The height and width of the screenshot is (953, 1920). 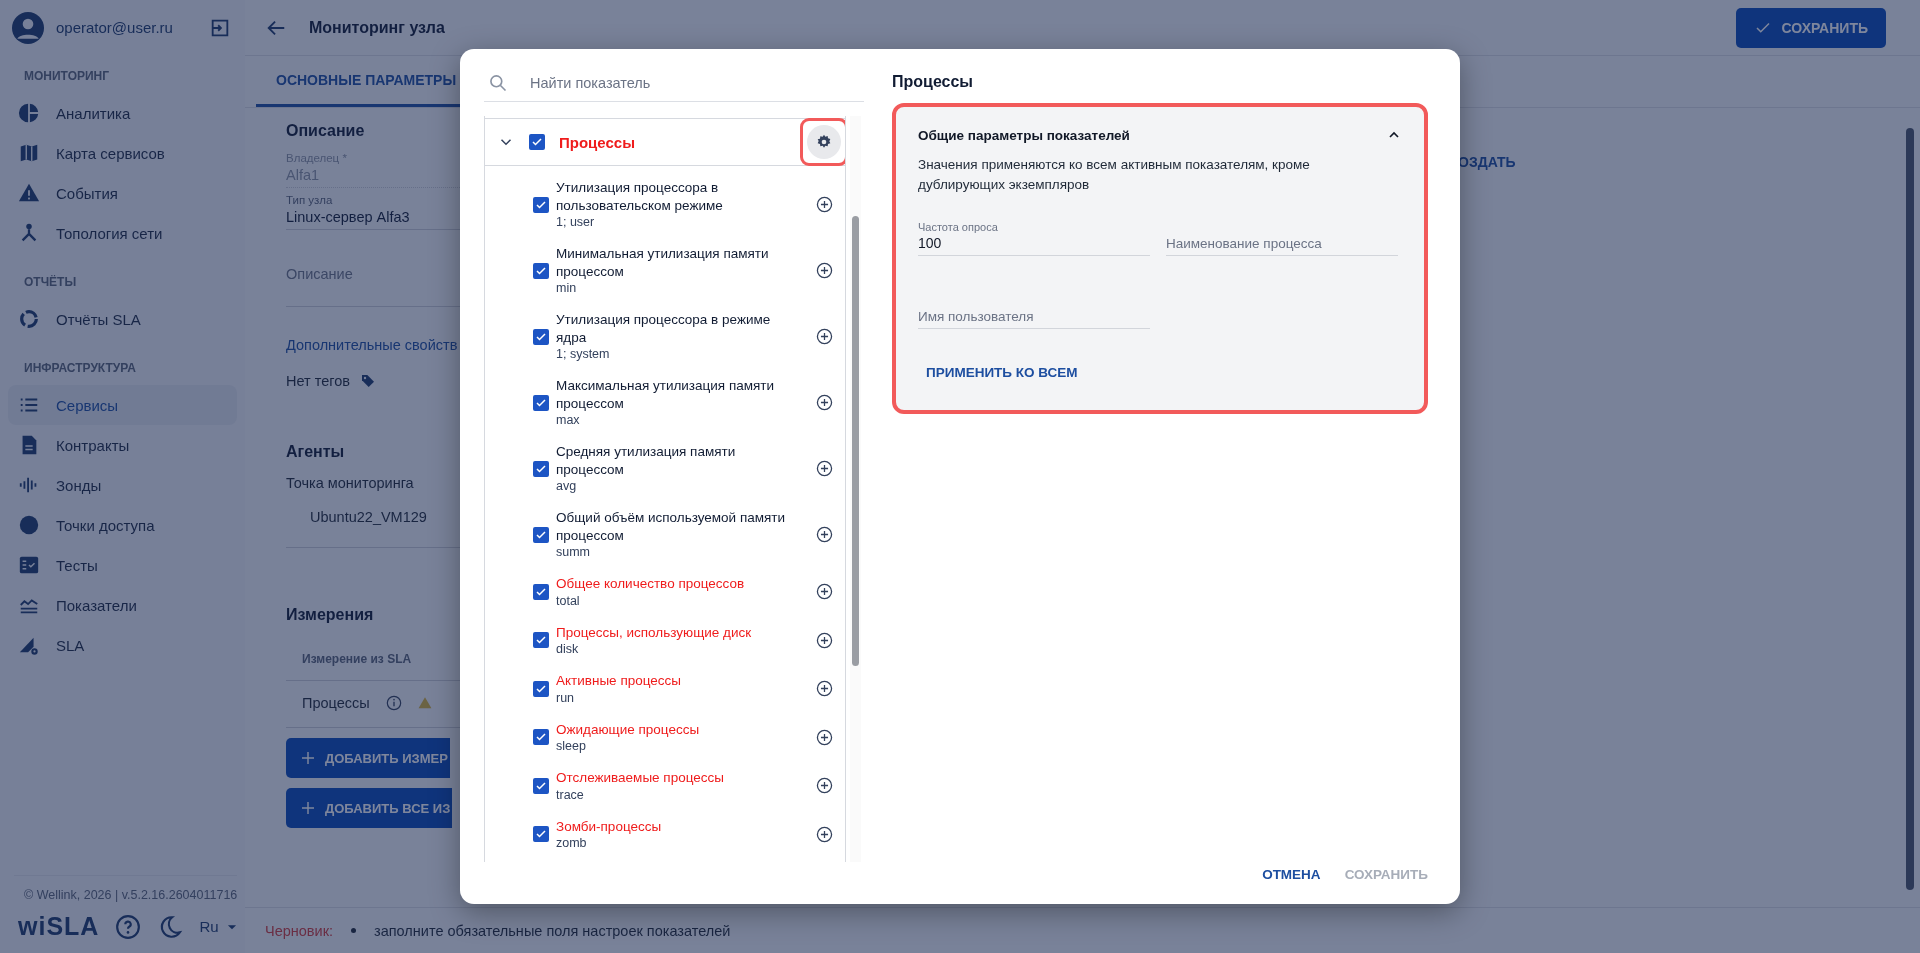 What do you see at coordinates (566, 697) in the screenshot?
I see `metric-code: run` at bounding box center [566, 697].